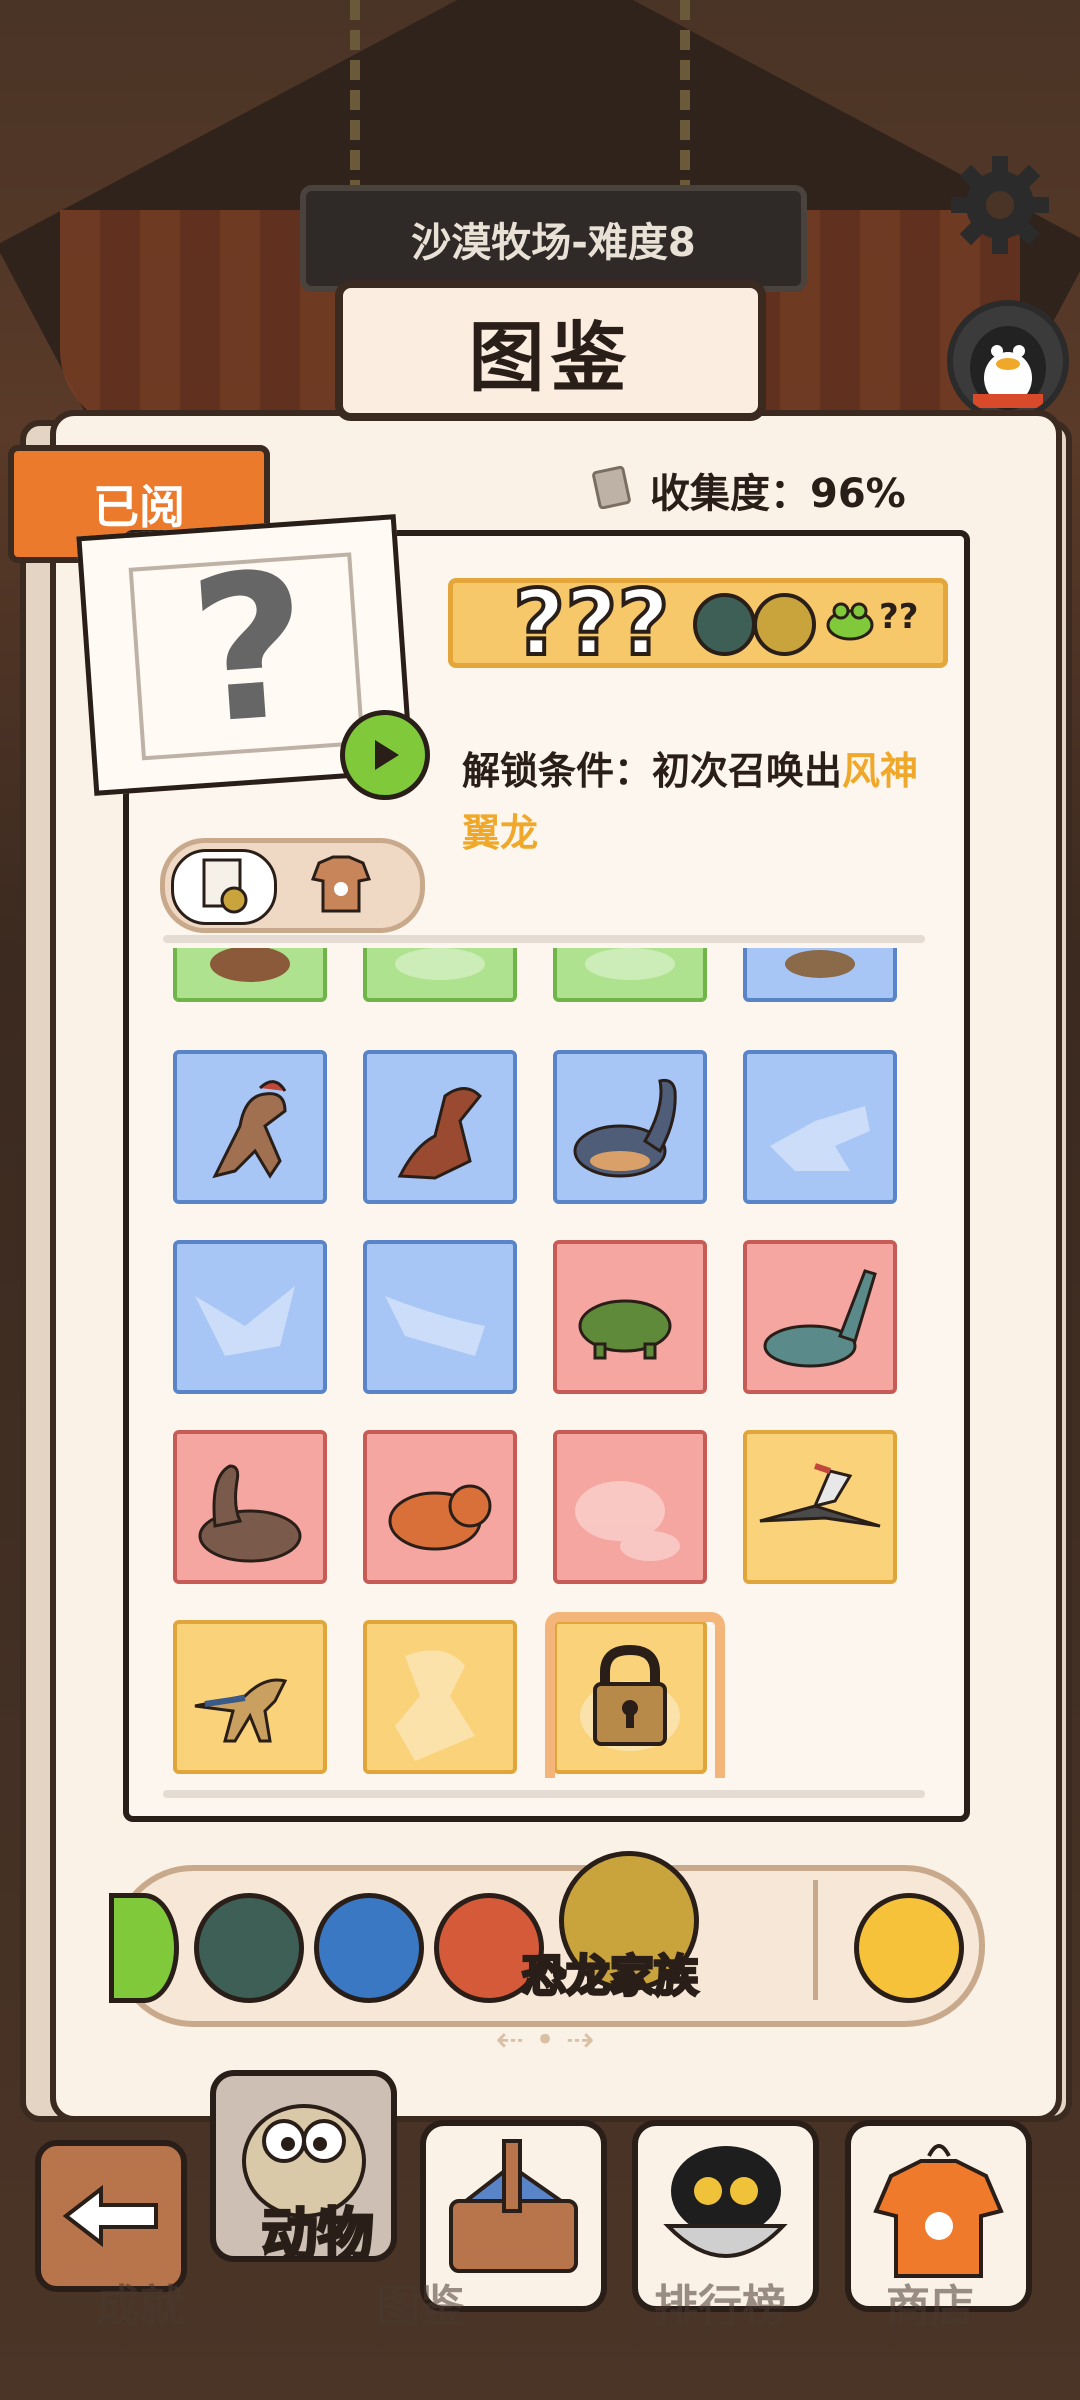 The height and width of the screenshot is (2400, 1080). What do you see at coordinates (341, 884) in the screenshot?
I see `shirt-icon` at bounding box center [341, 884].